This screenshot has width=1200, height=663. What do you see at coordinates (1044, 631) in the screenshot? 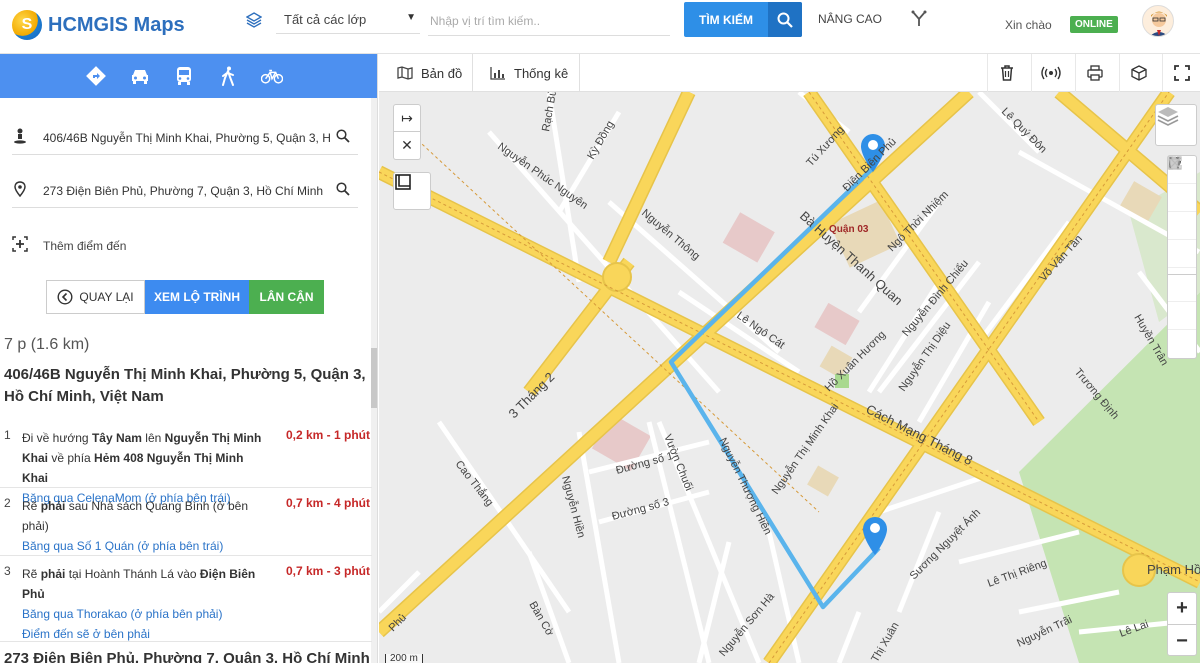
I see `street-label: Nguyễn Trãi` at bounding box center [1044, 631].